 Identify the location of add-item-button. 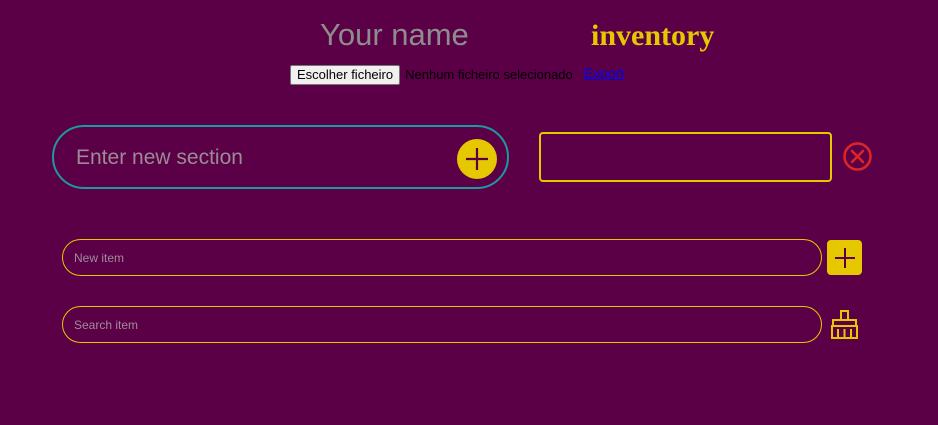
(844, 257).